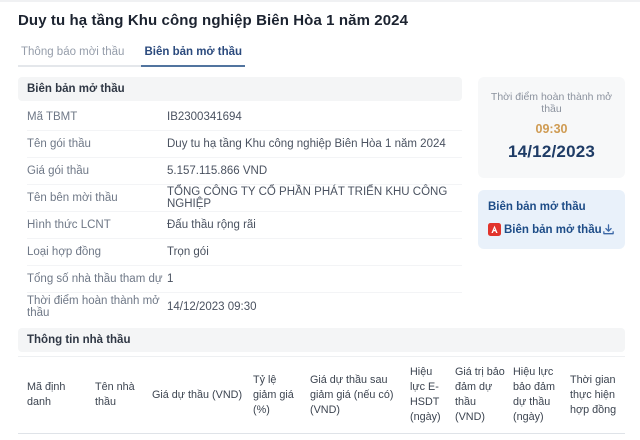 The width and height of the screenshot is (640, 440). Describe the element at coordinates (352, 394) in the screenshot. I see `col-gia-sau-giam-gia: Giá dự thầu sau giảm giá (nếu có) (VND)` at that location.